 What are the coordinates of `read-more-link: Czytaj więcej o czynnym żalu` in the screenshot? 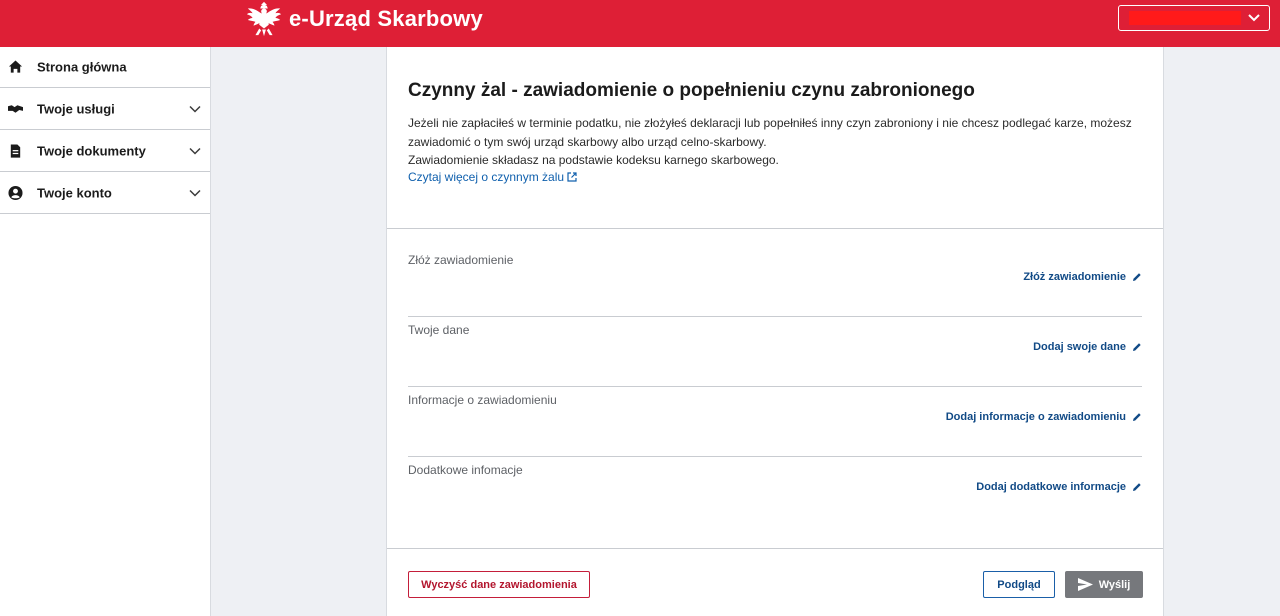 It's located at (492, 177).